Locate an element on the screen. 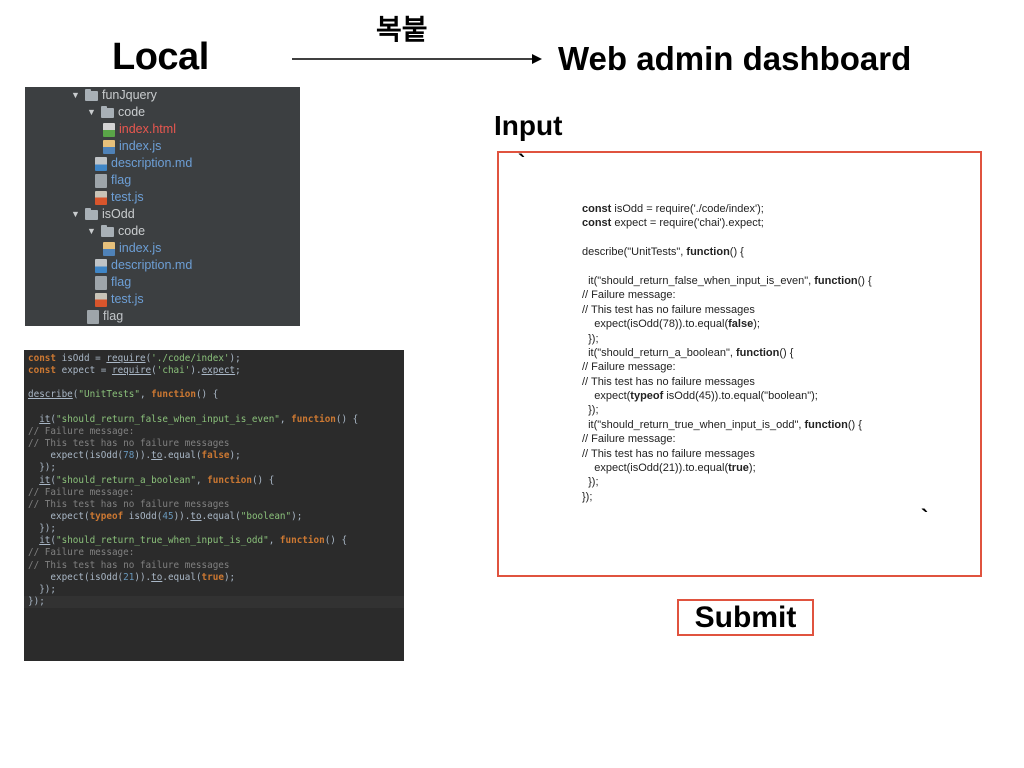  tree-item-label: index.html is located at coordinates (147, 129).